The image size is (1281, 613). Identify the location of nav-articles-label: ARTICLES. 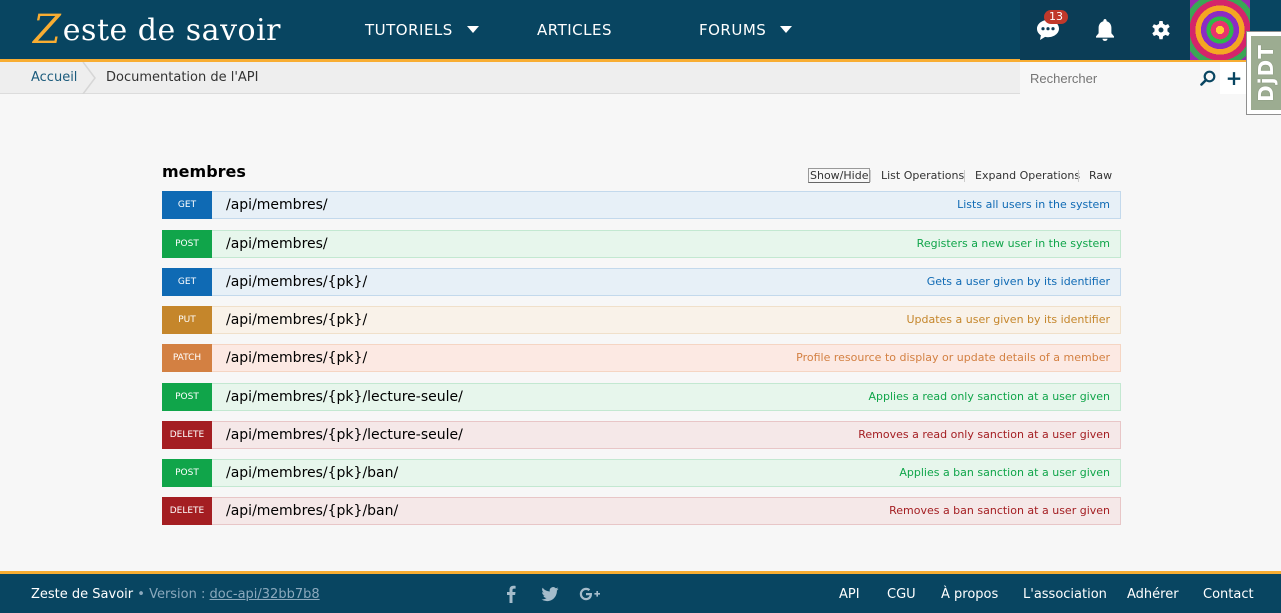
(575, 30).